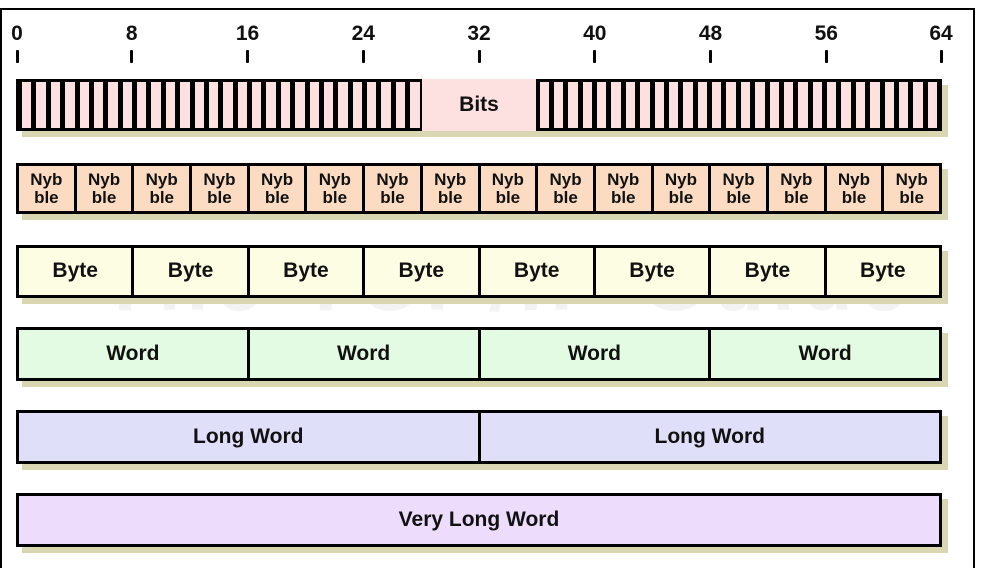 This screenshot has width=982, height=568. What do you see at coordinates (479, 105) in the screenshot?
I see `bits-label: Bits` at bounding box center [479, 105].